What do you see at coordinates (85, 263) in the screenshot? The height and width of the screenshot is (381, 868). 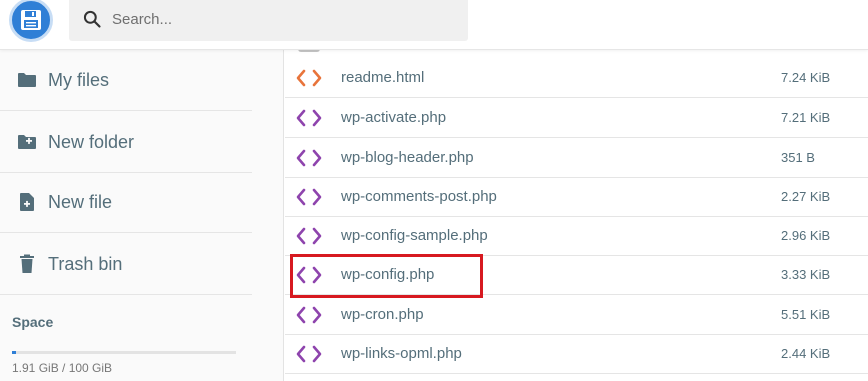 I see `sidebar-item-label: Trash bin` at bounding box center [85, 263].